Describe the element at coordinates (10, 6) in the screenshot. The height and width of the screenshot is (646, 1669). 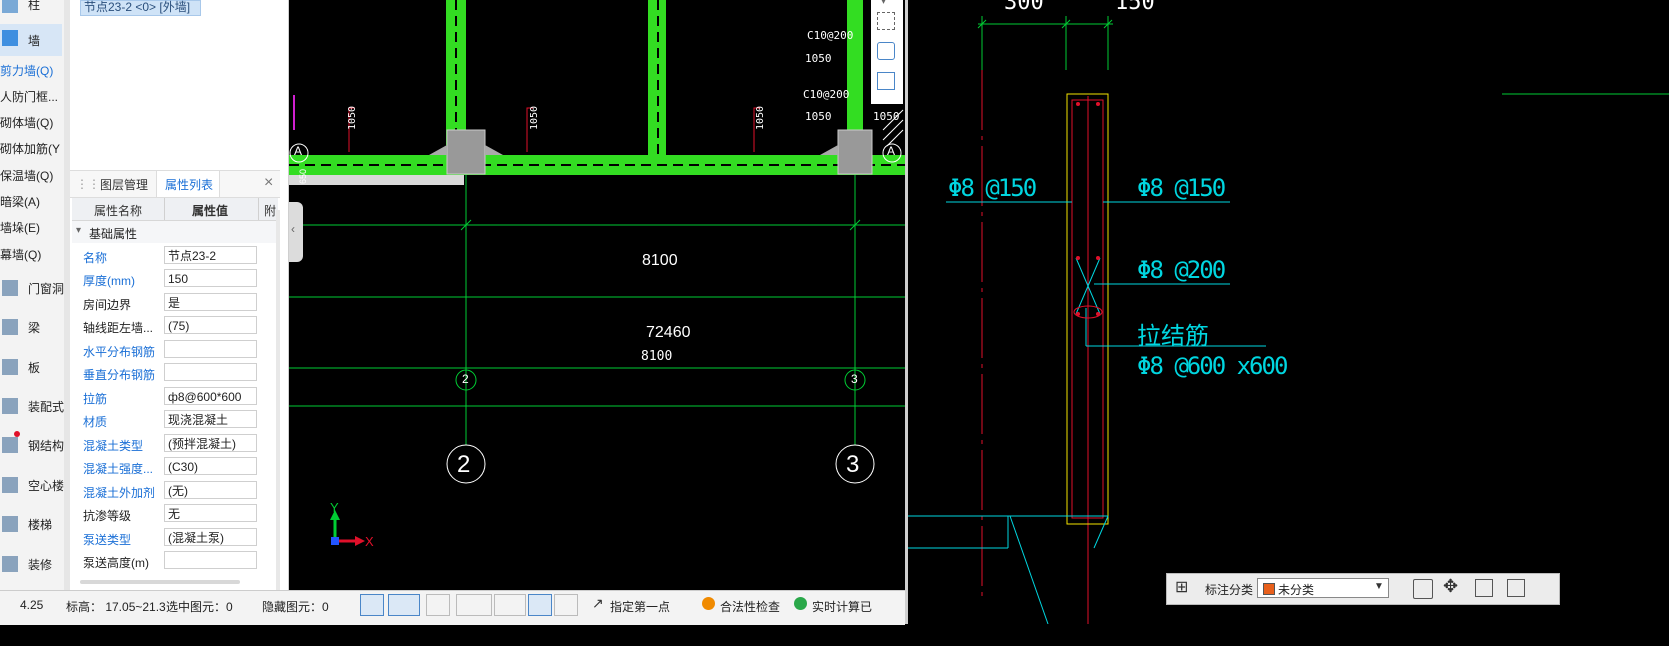
I see `column-icon` at that location.